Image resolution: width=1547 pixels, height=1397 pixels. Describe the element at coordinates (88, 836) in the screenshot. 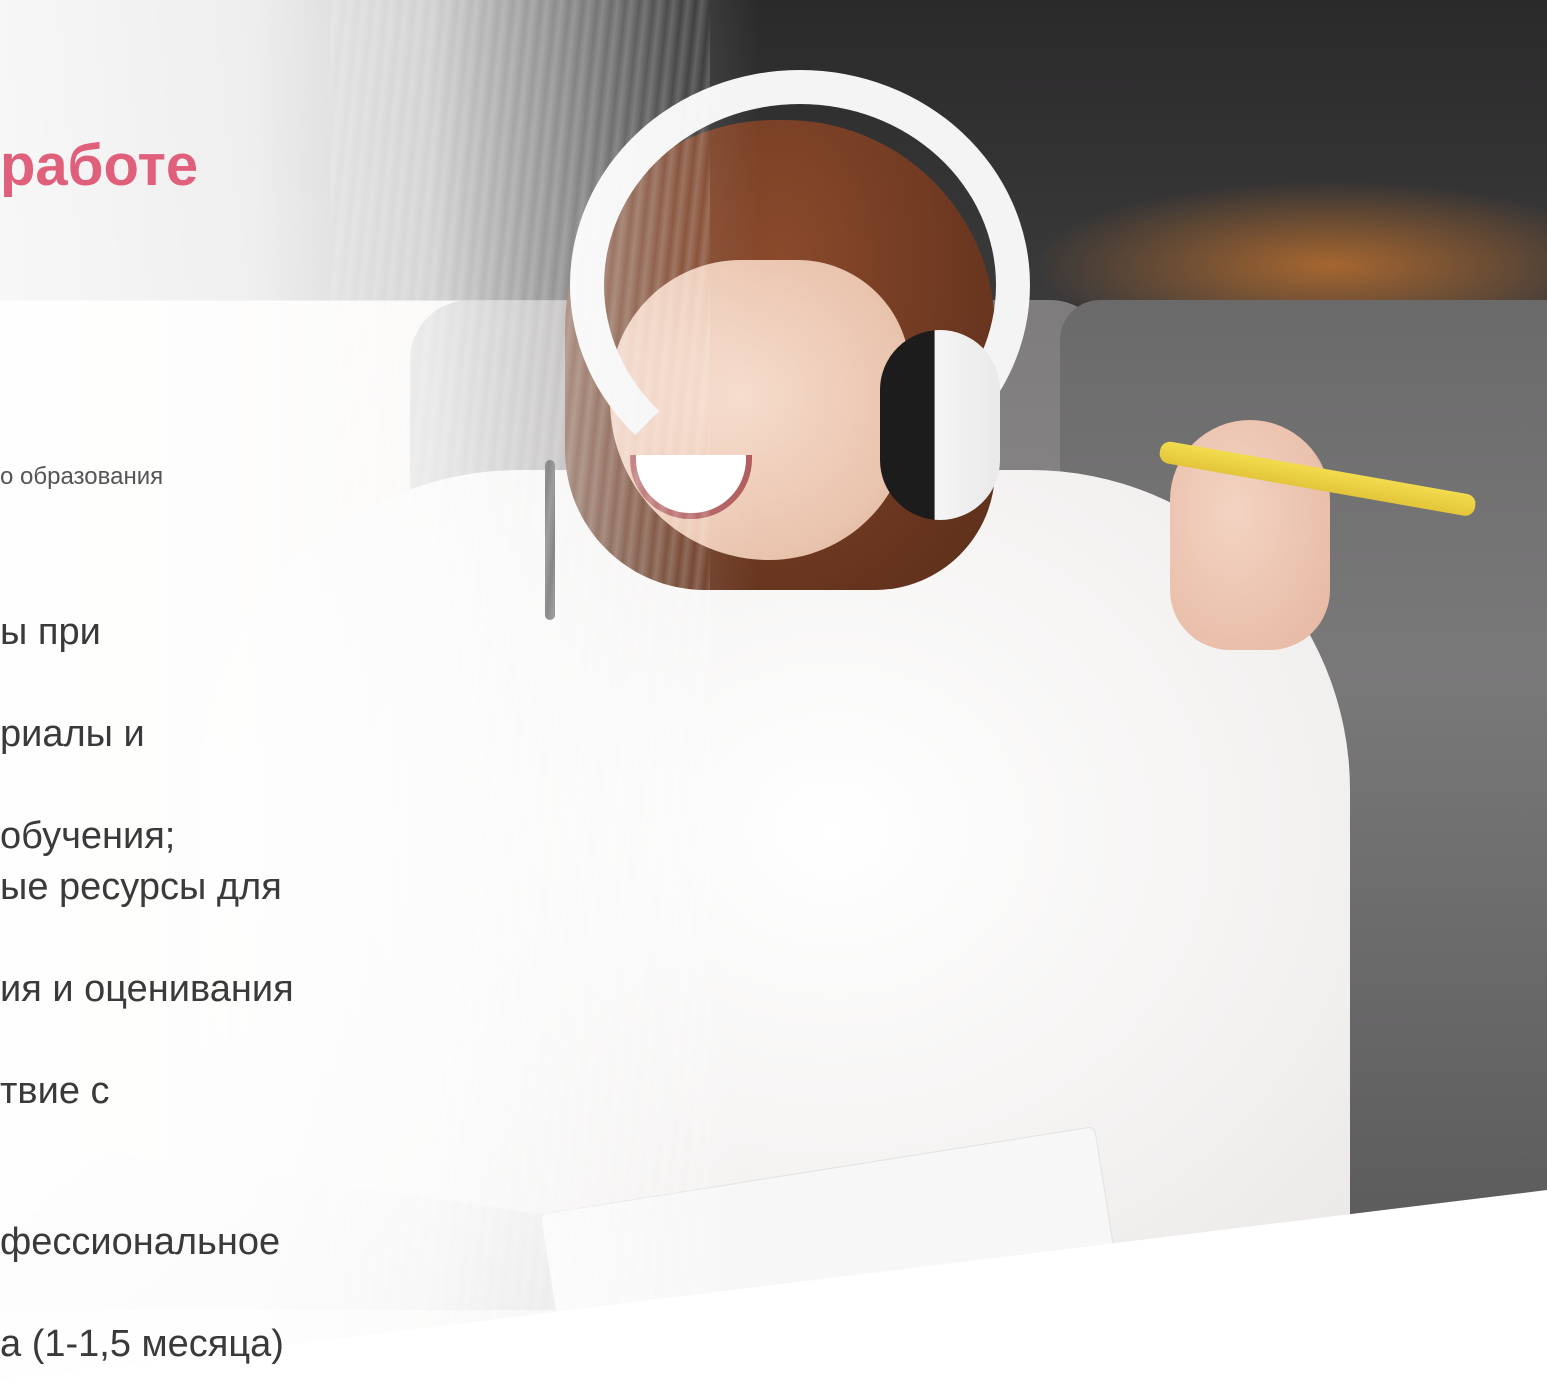

I see `list-item: обучения;` at that location.